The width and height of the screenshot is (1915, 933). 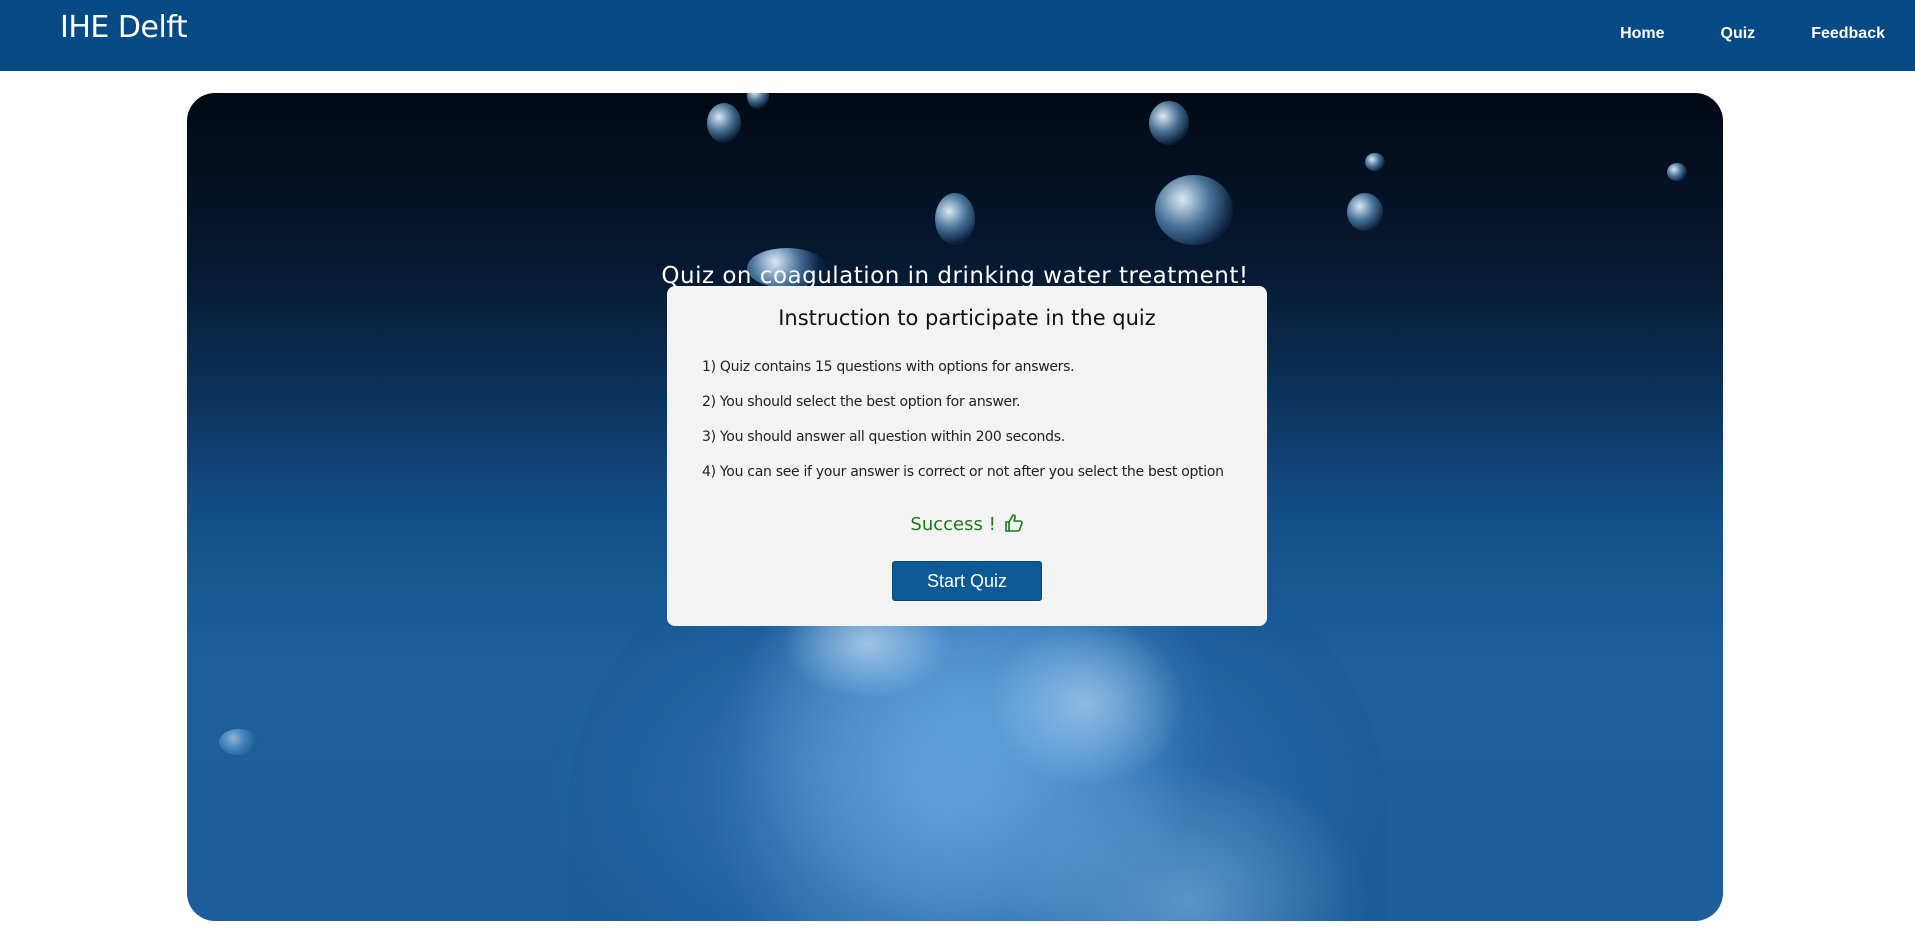 I want to click on nav-link-home: Home, so click(x=1642, y=34).